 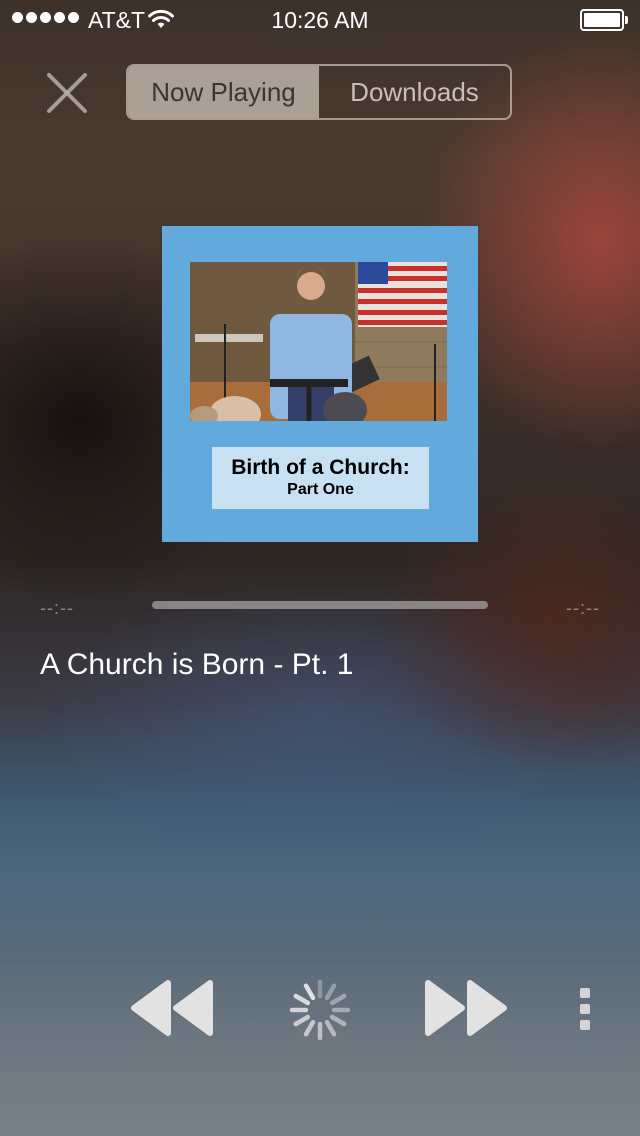 I want to click on close-button, so click(x=67, y=93).